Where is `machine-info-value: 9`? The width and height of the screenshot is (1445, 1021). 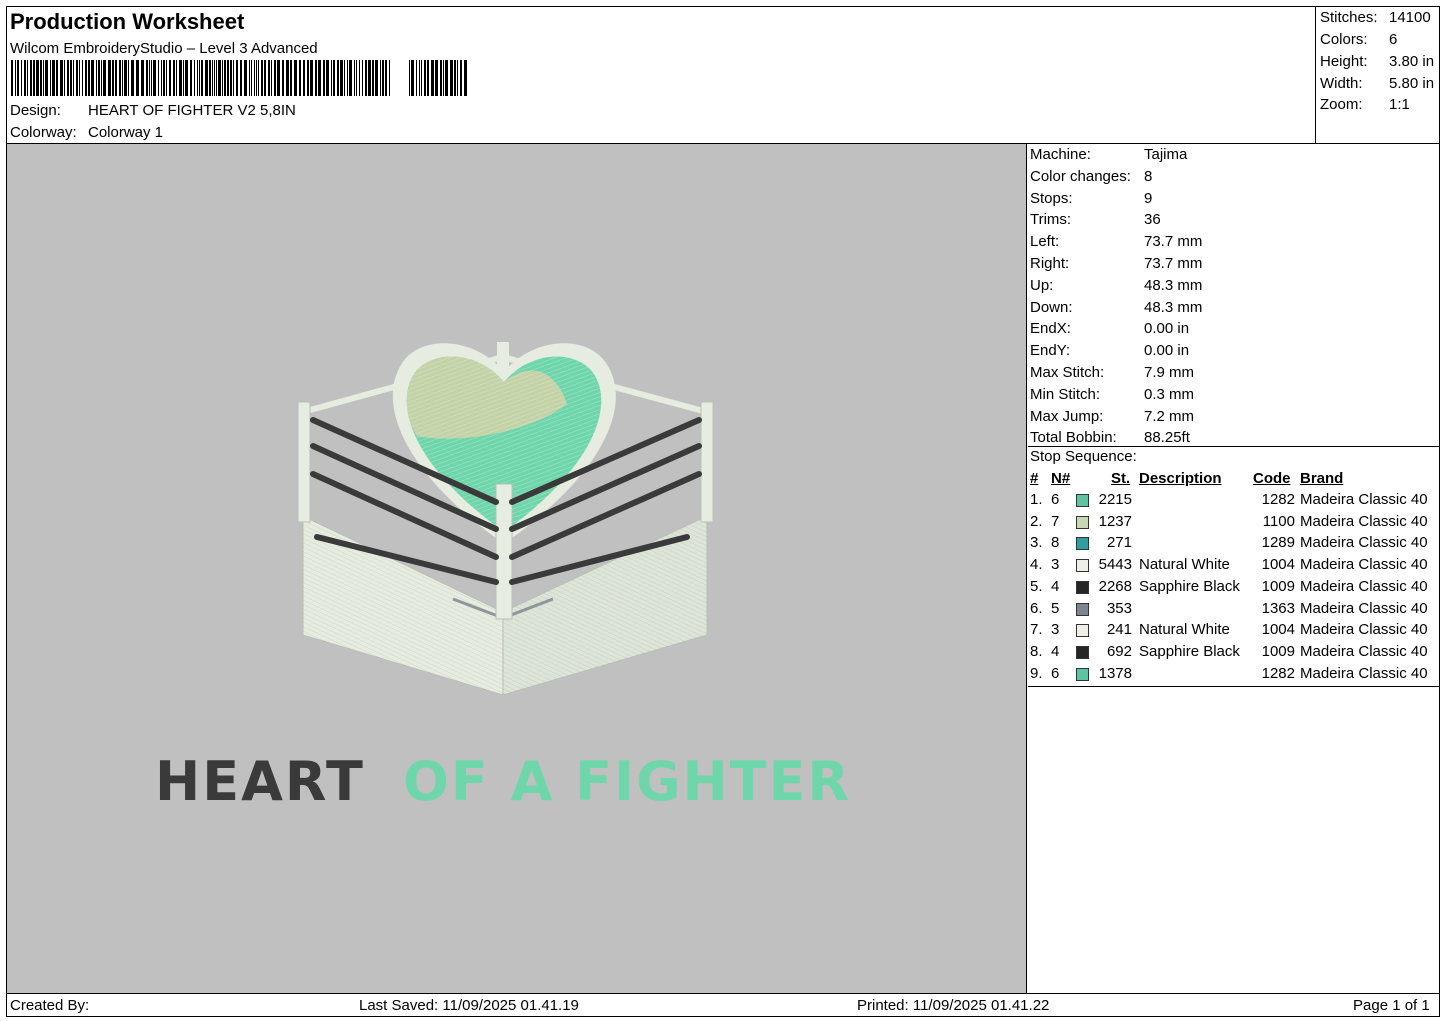 machine-info-value: 9 is located at coordinates (1148, 198).